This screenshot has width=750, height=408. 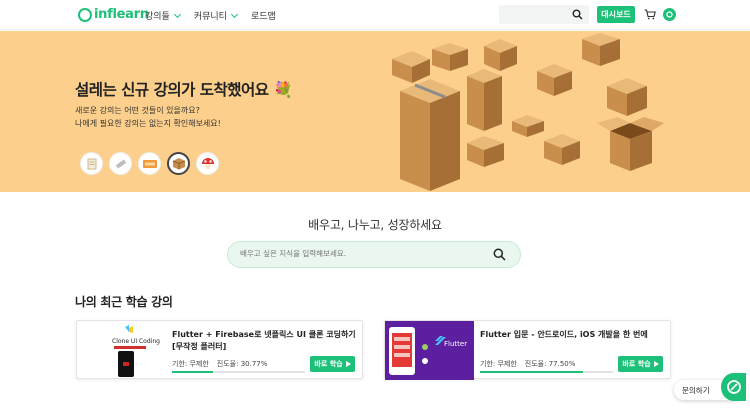 What do you see at coordinates (192, 372) in the screenshot?
I see `course-1-progress-fill` at bounding box center [192, 372].